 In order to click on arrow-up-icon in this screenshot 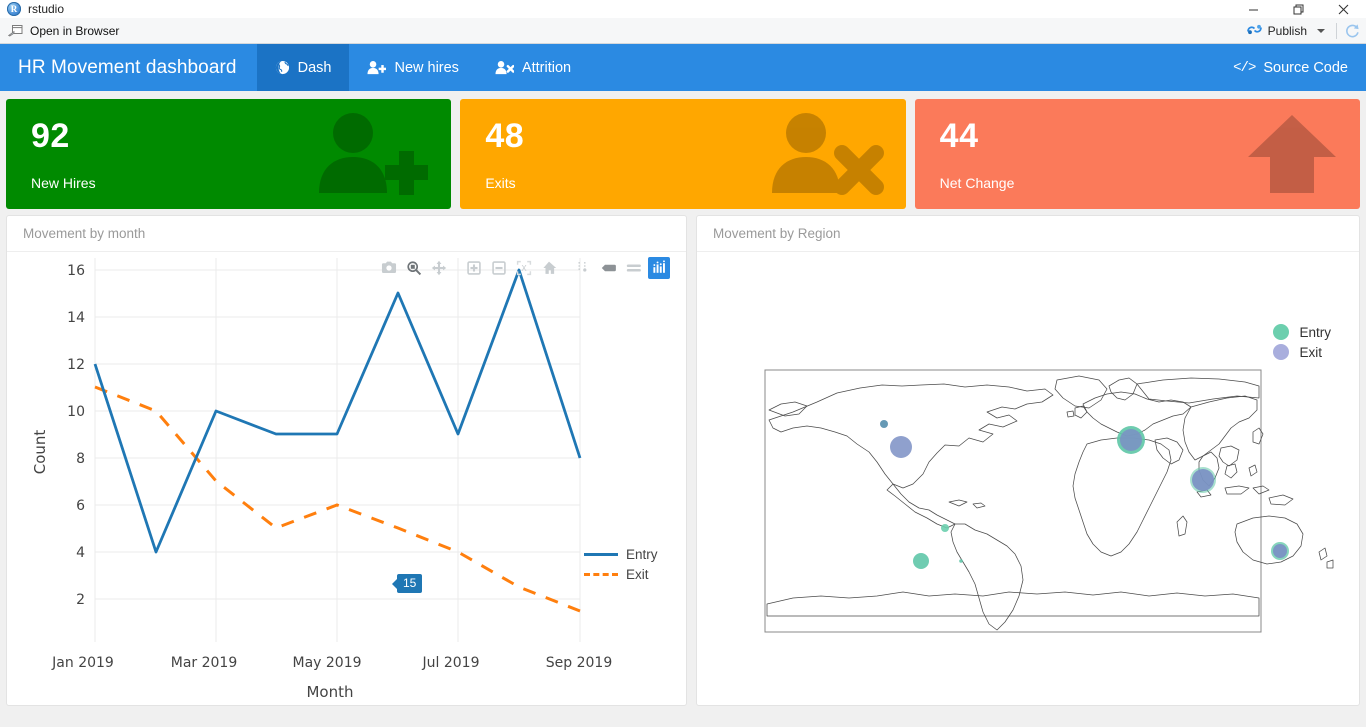, I will do `click(1292, 154)`.